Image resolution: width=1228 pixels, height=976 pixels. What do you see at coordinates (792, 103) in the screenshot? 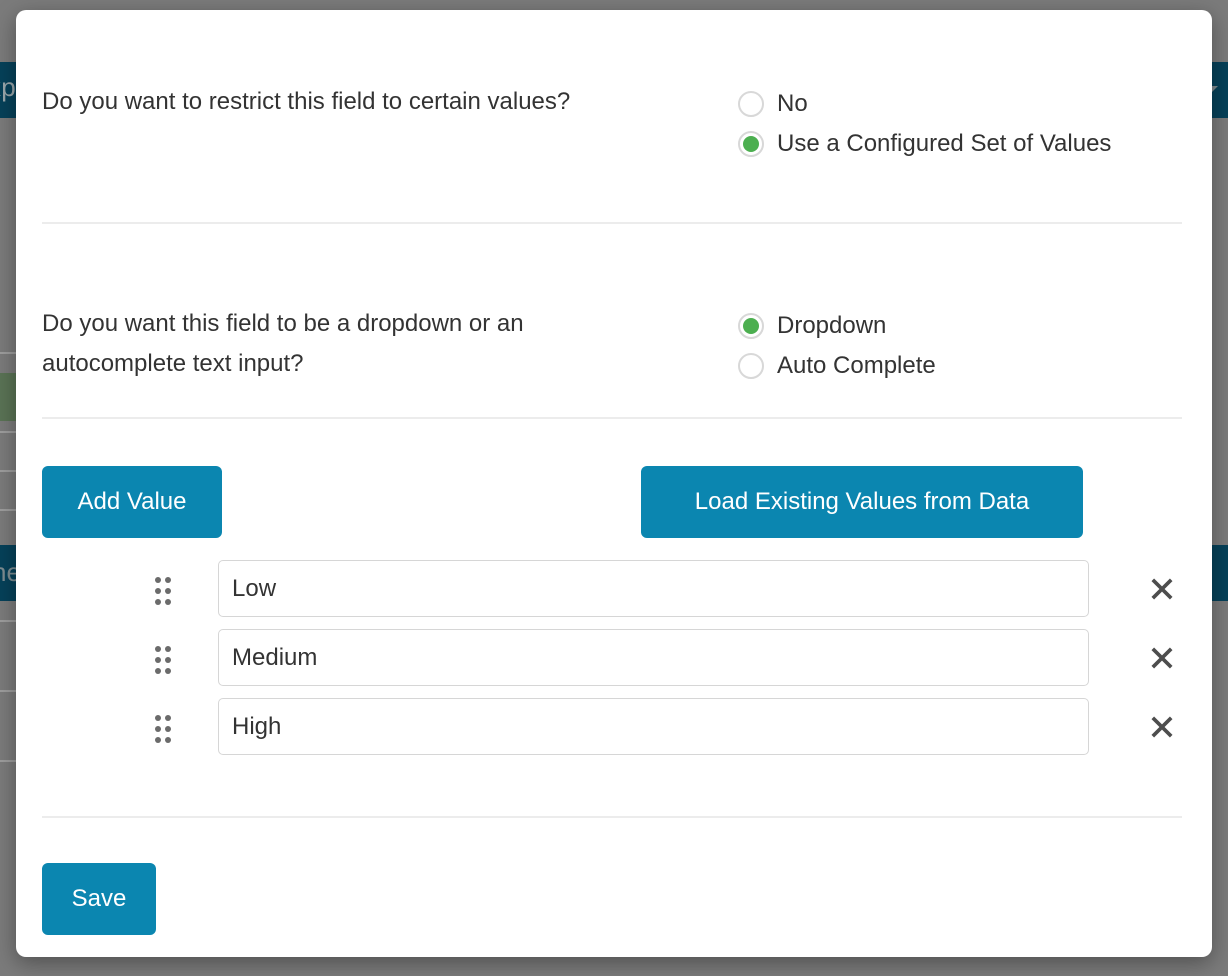
I see `radio-option-no-label: No` at bounding box center [792, 103].